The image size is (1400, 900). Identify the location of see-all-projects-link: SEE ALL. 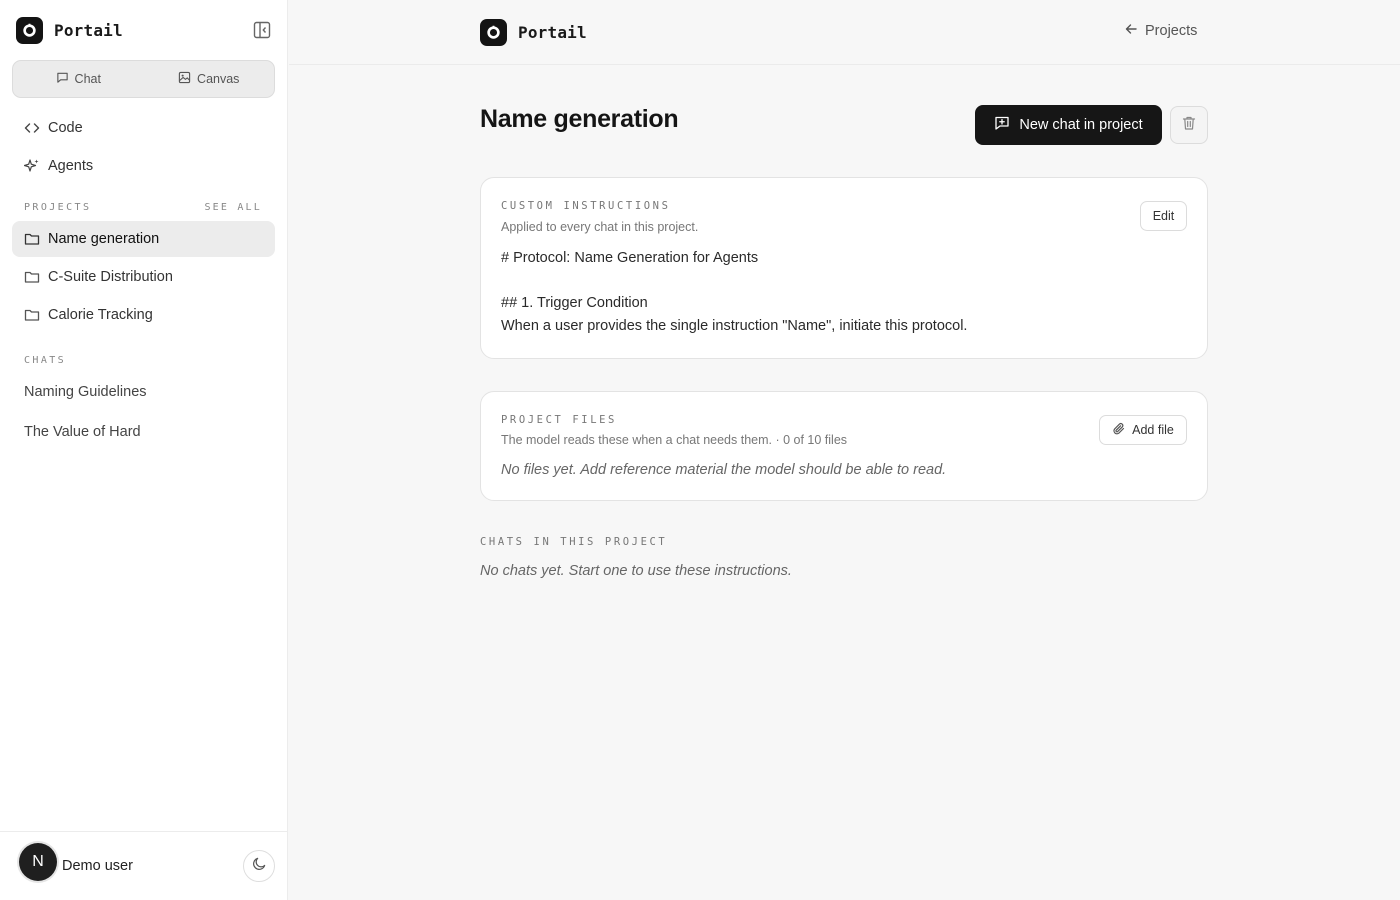
(233, 207).